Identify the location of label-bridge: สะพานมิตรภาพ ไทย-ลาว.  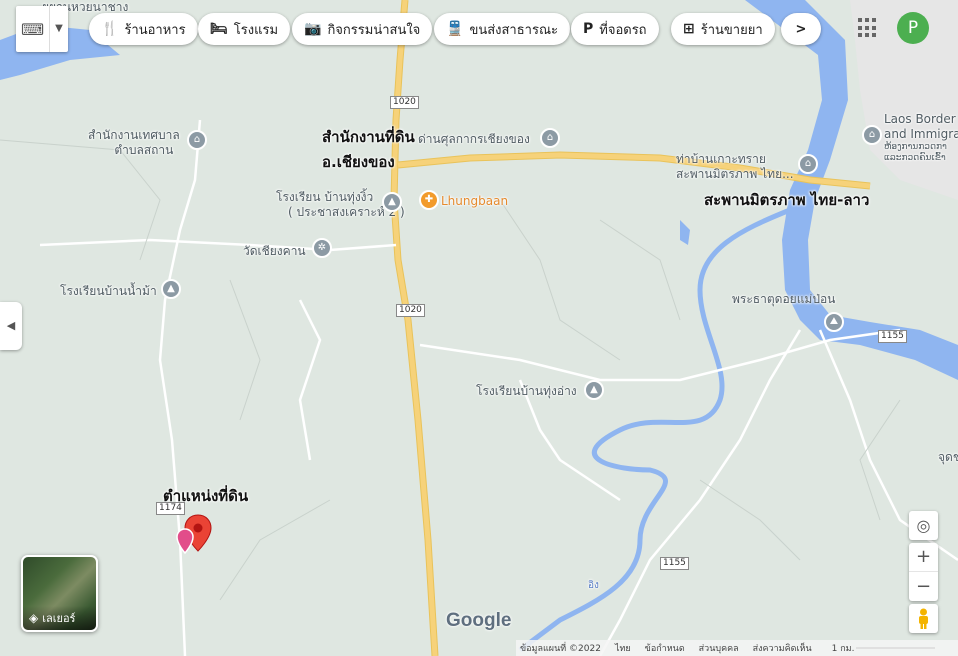
(787, 200).